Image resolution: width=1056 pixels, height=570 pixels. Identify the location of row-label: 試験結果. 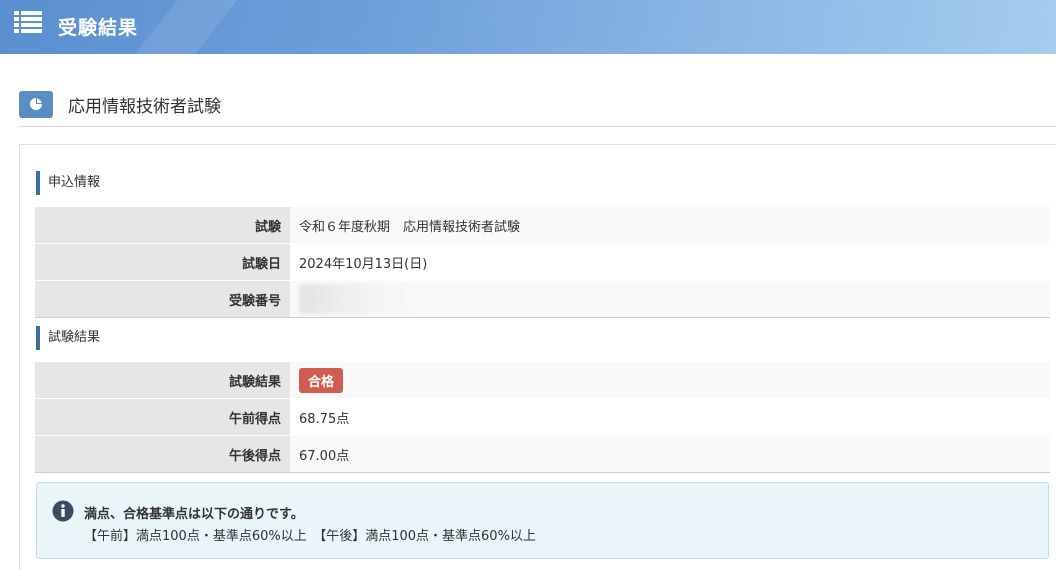
(162, 380).